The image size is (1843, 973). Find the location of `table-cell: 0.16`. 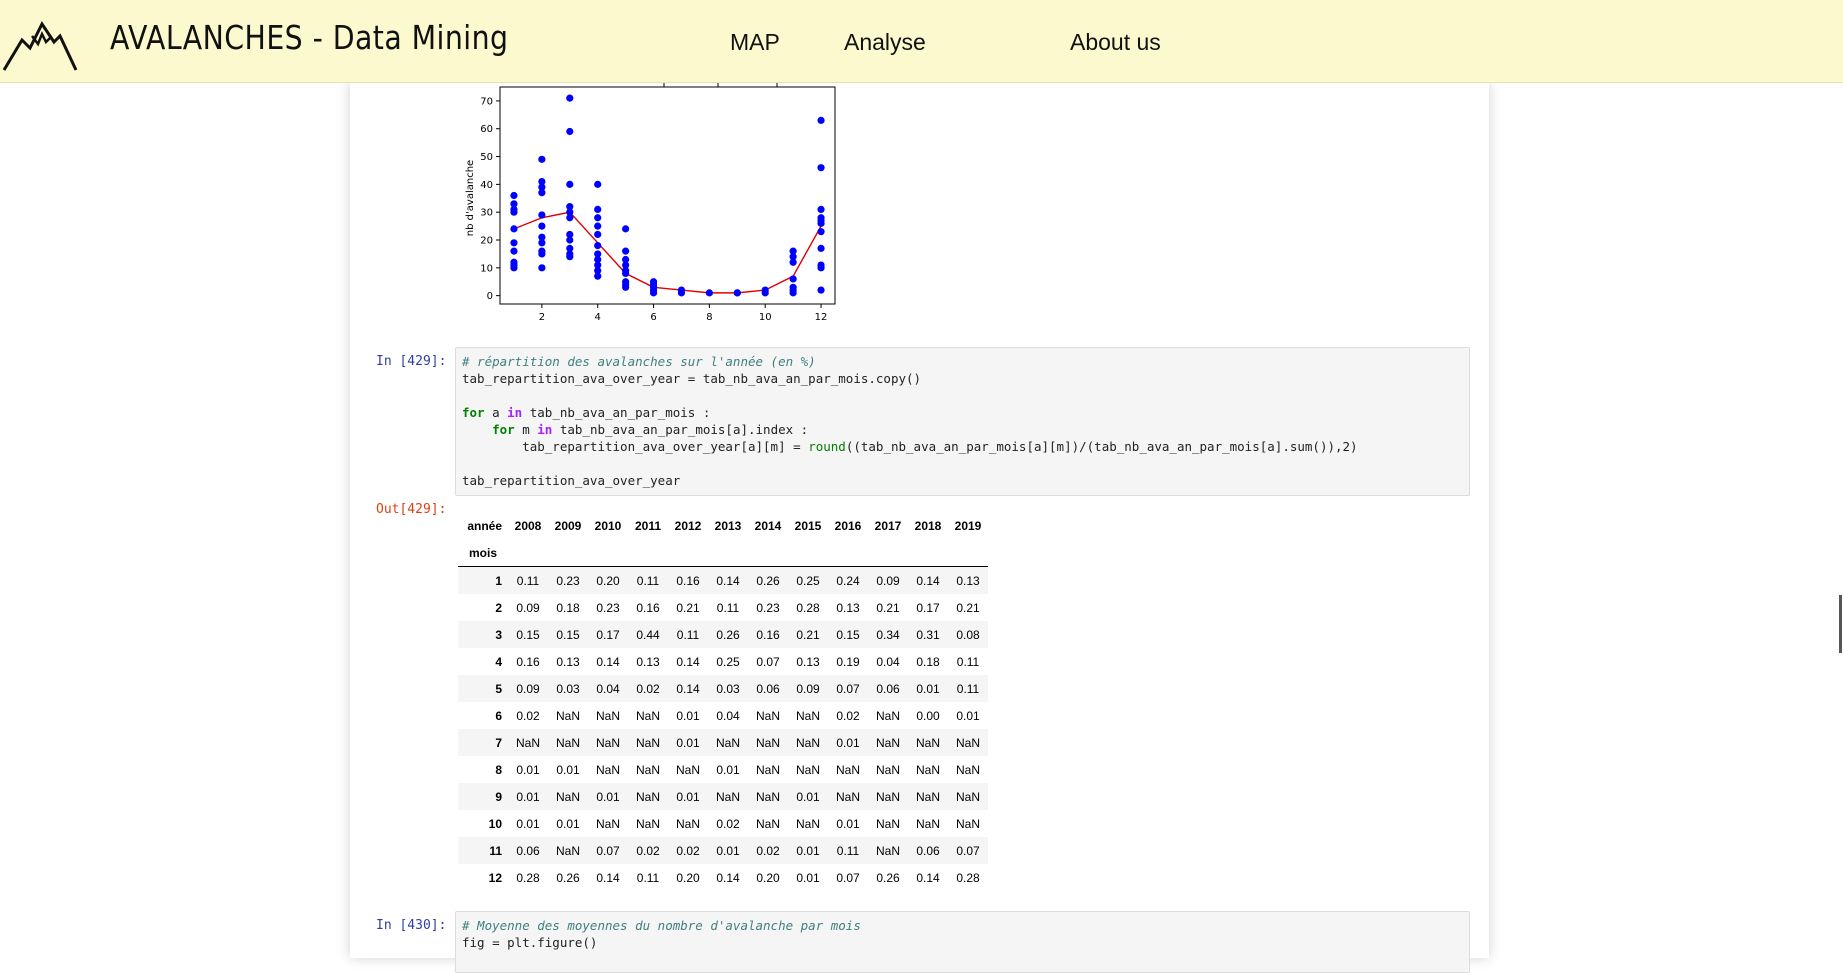

table-cell: 0.16 is located at coordinates (768, 634).